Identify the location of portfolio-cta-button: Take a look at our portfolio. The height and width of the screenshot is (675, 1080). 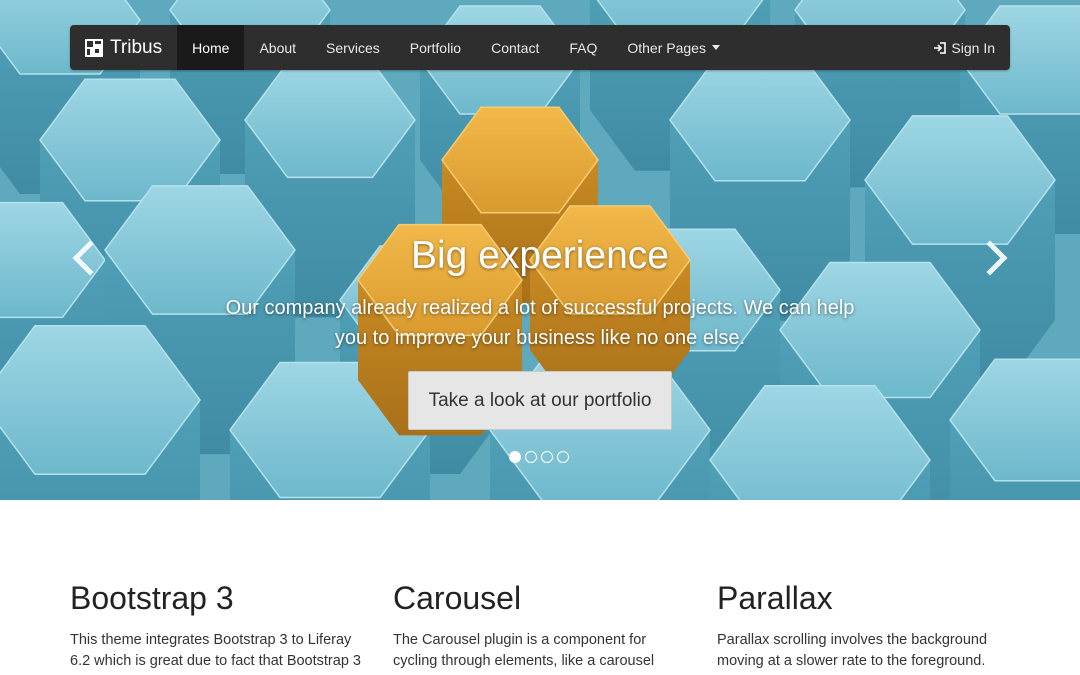
(540, 400).